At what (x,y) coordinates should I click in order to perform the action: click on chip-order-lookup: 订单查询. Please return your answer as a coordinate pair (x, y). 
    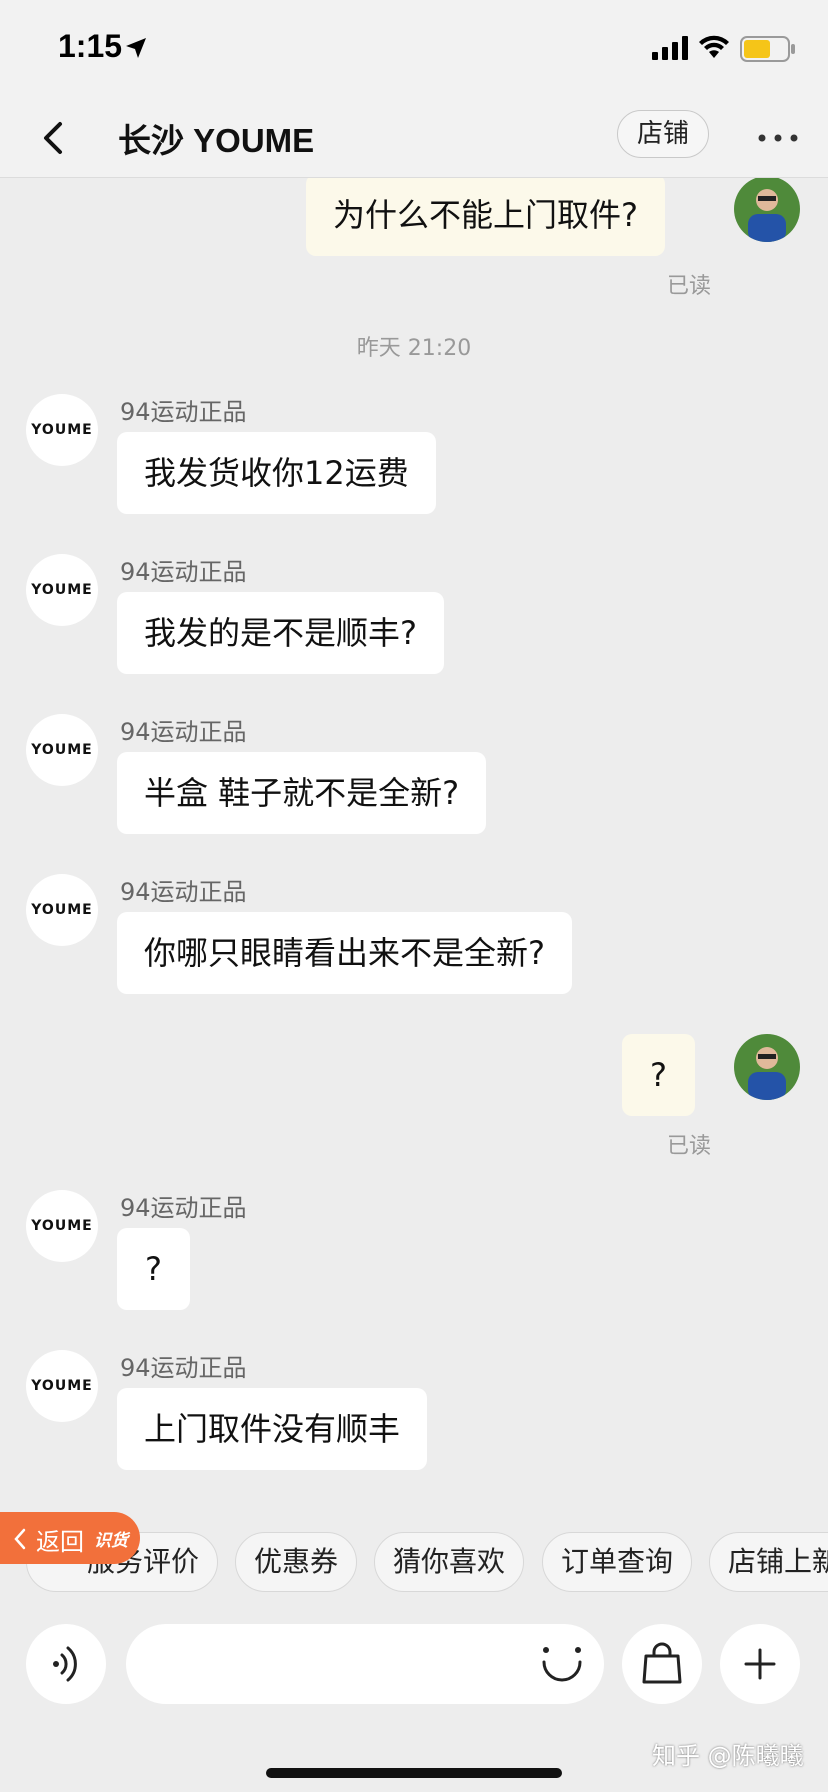
    Looking at the image, I should click on (617, 1562).